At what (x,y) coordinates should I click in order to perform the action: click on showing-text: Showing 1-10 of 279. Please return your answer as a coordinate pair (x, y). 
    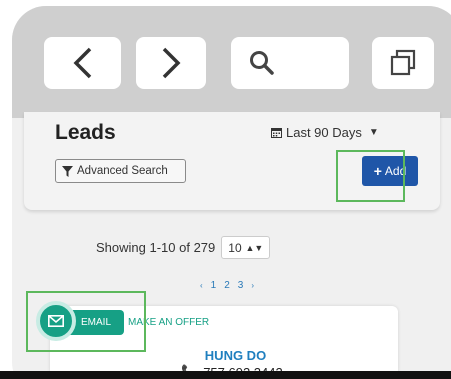
    Looking at the image, I should click on (156, 247).